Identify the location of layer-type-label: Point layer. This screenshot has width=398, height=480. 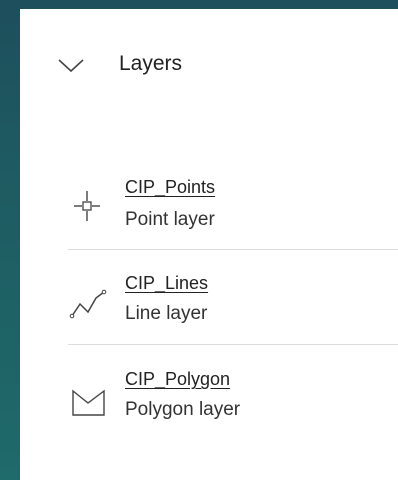
(170, 219).